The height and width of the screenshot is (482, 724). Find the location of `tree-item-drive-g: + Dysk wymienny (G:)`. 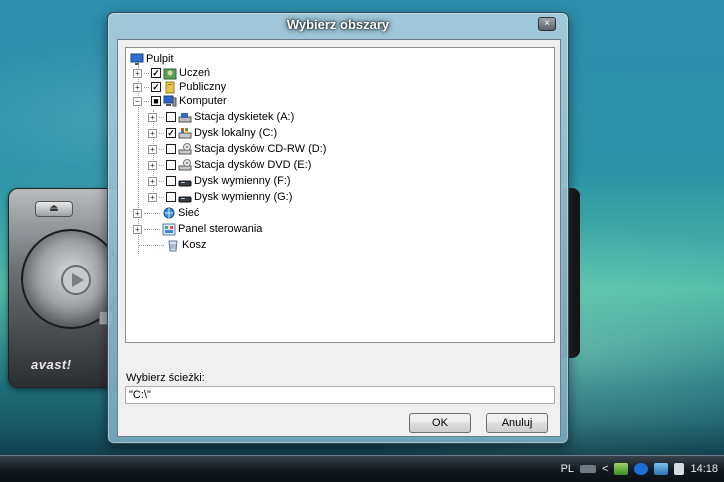

tree-item-drive-g: + Dysk wymienny (G:) is located at coordinates (220, 197).